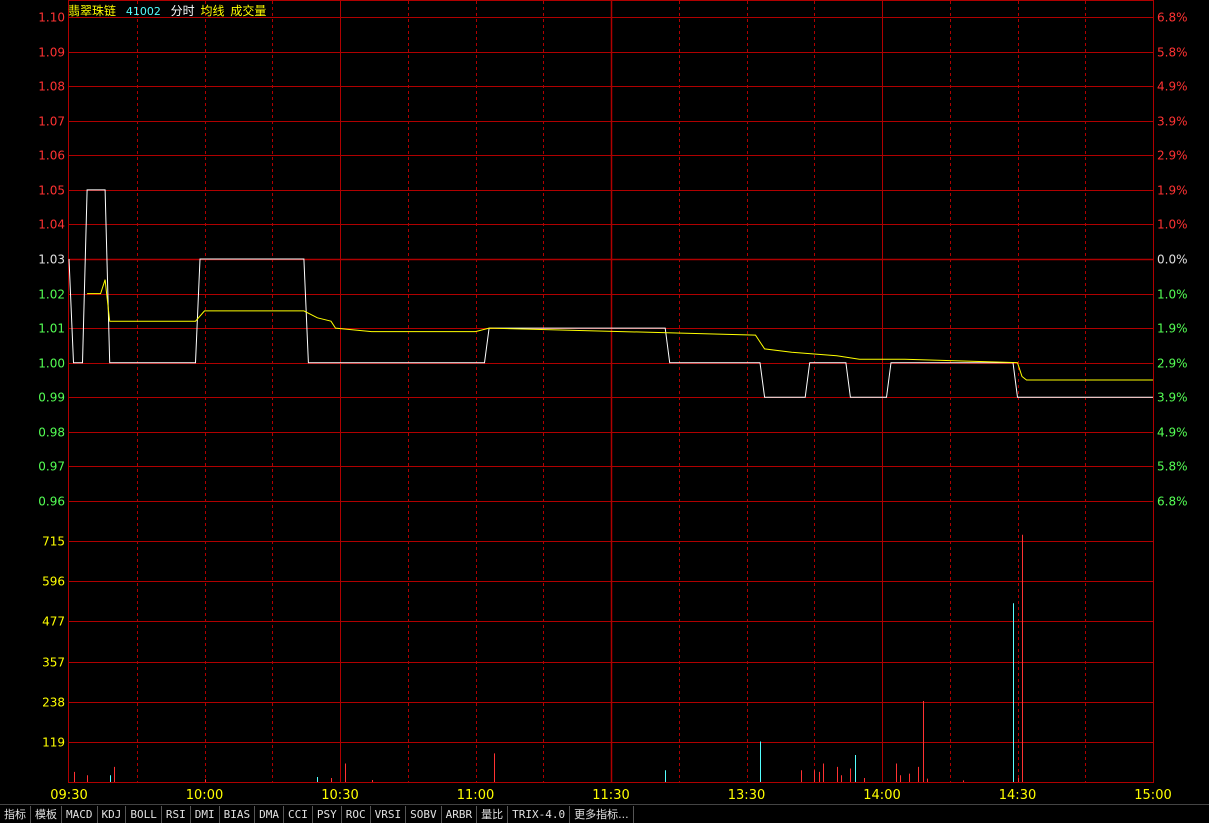  What do you see at coordinates (248, 11) in the screenshot?
I see `volume-label: 成交量` at bounding box center [248, 11].